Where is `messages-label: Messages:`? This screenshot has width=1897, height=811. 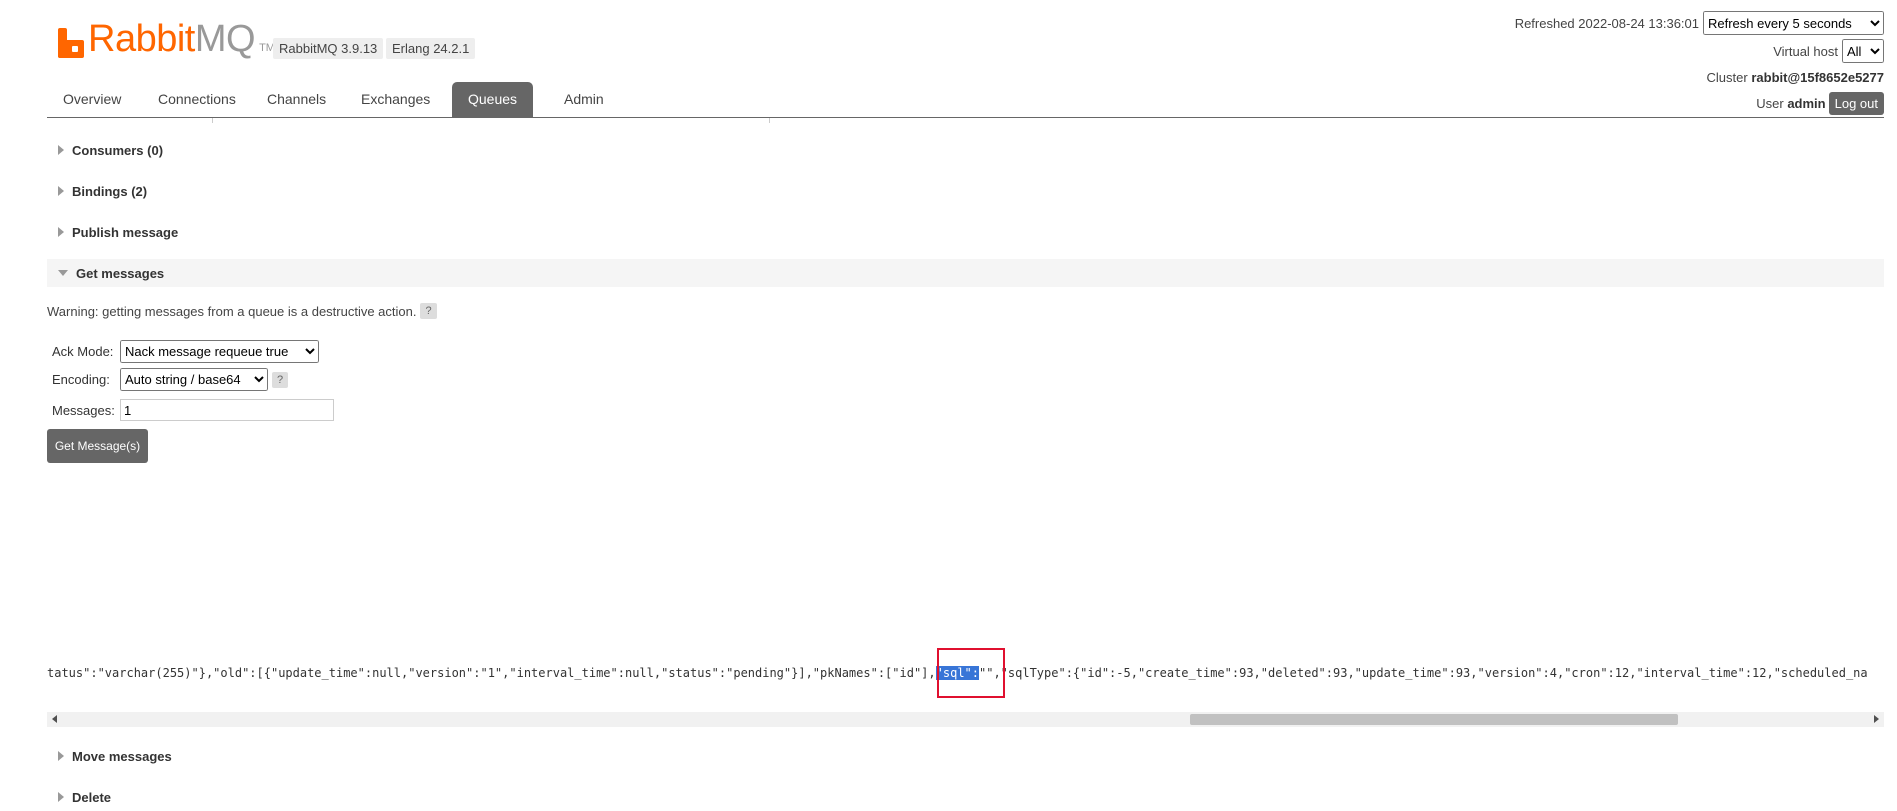
messages-label: Messages: is located at coordinates (83, 410).